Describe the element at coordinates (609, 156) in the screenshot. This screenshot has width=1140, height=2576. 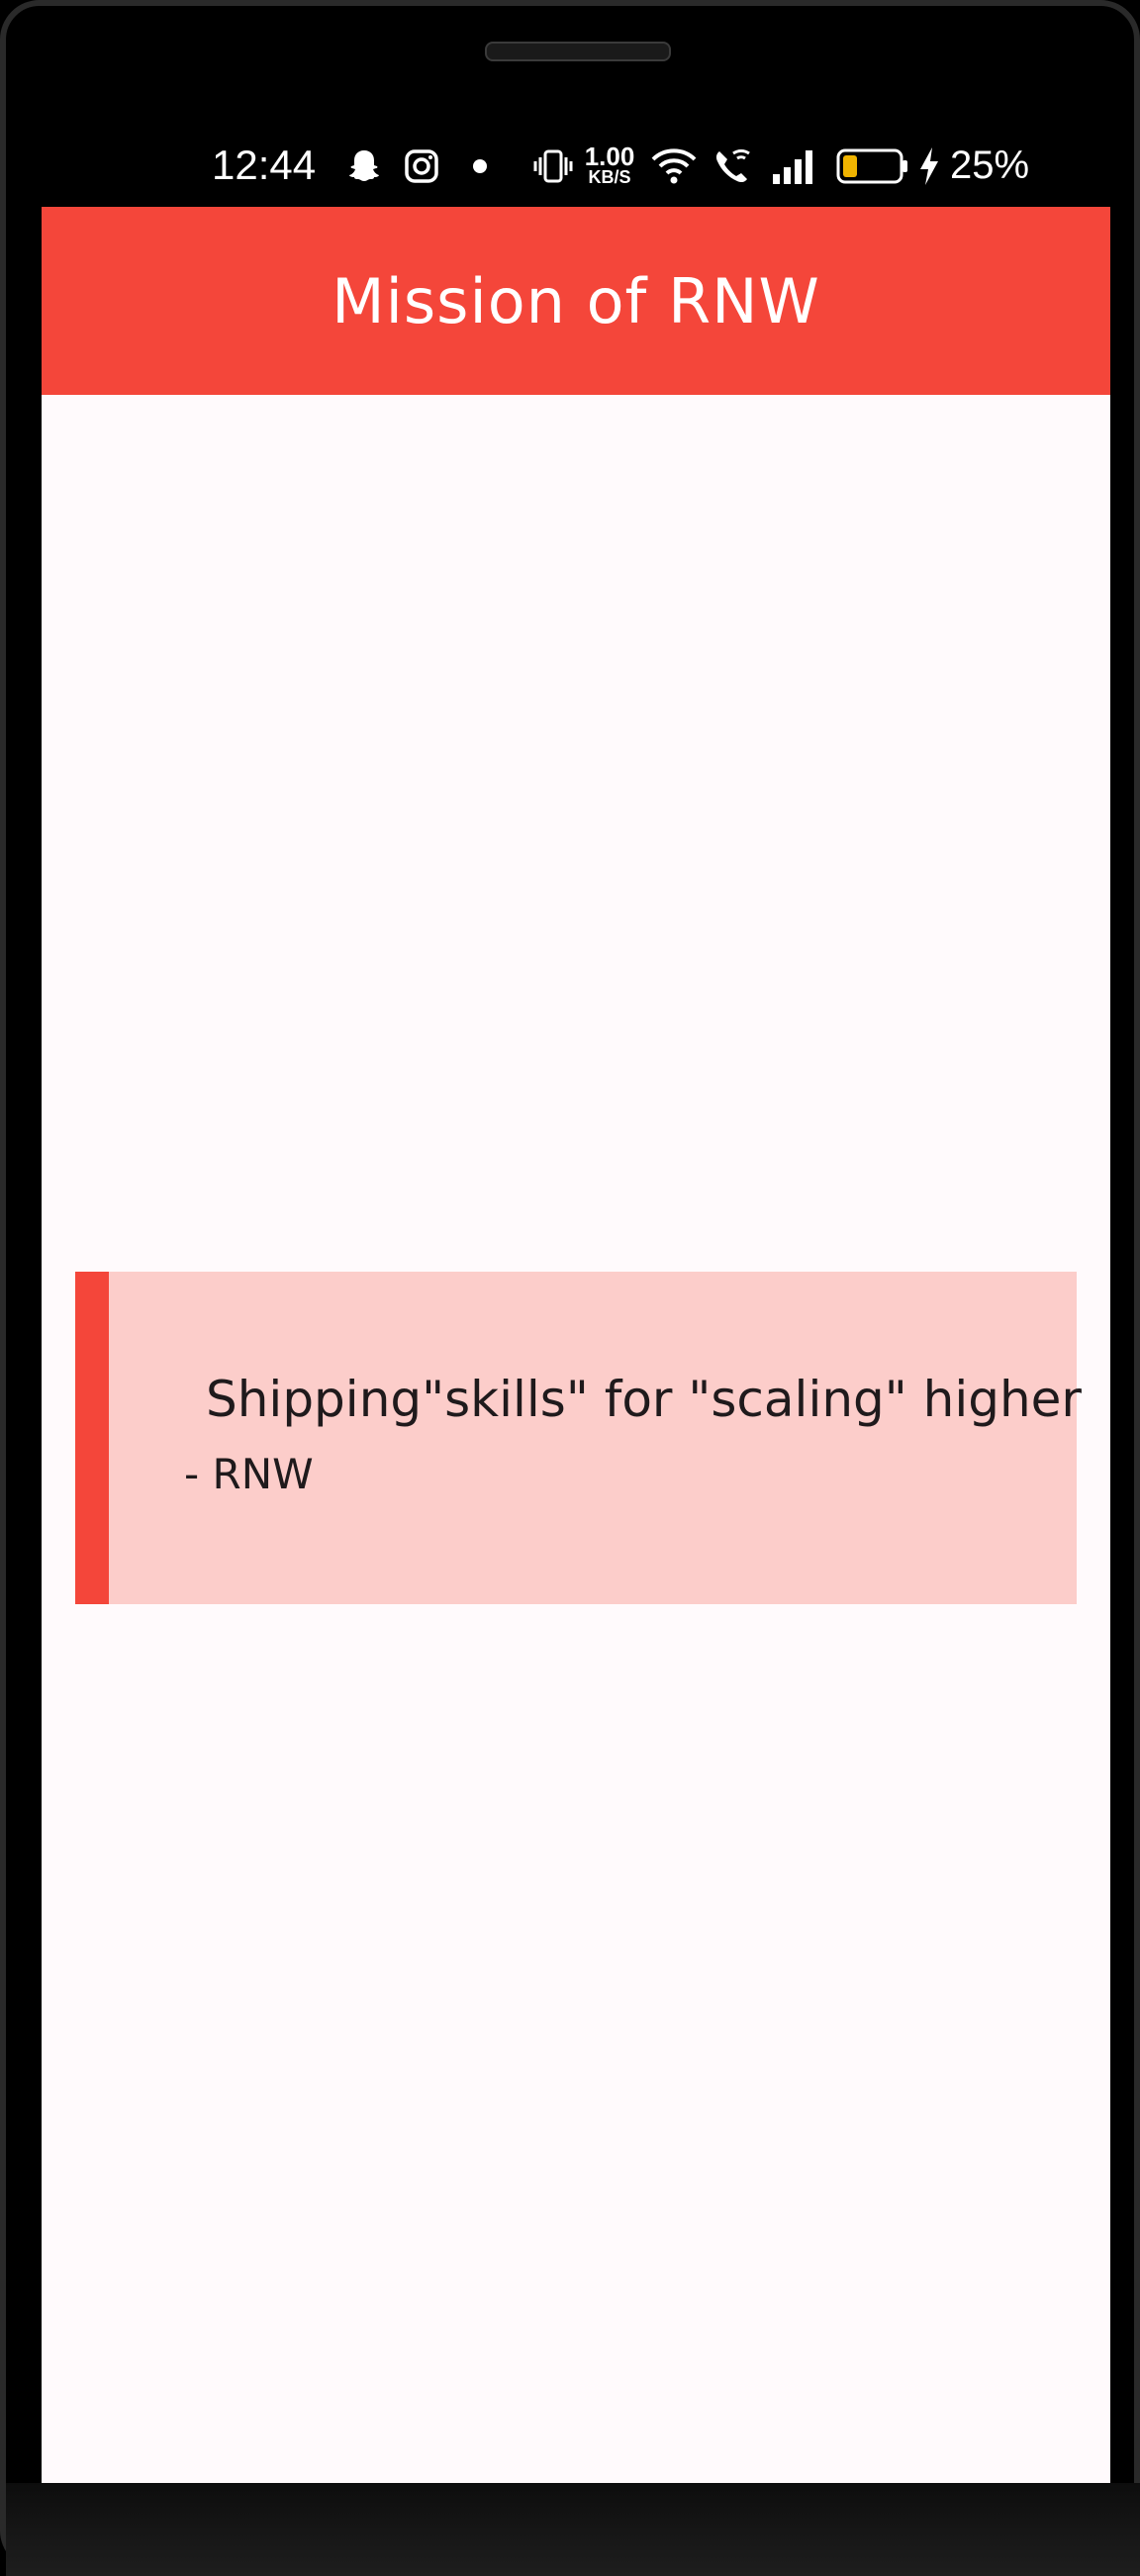
I see `network-speed-value: 1.00` at that location.